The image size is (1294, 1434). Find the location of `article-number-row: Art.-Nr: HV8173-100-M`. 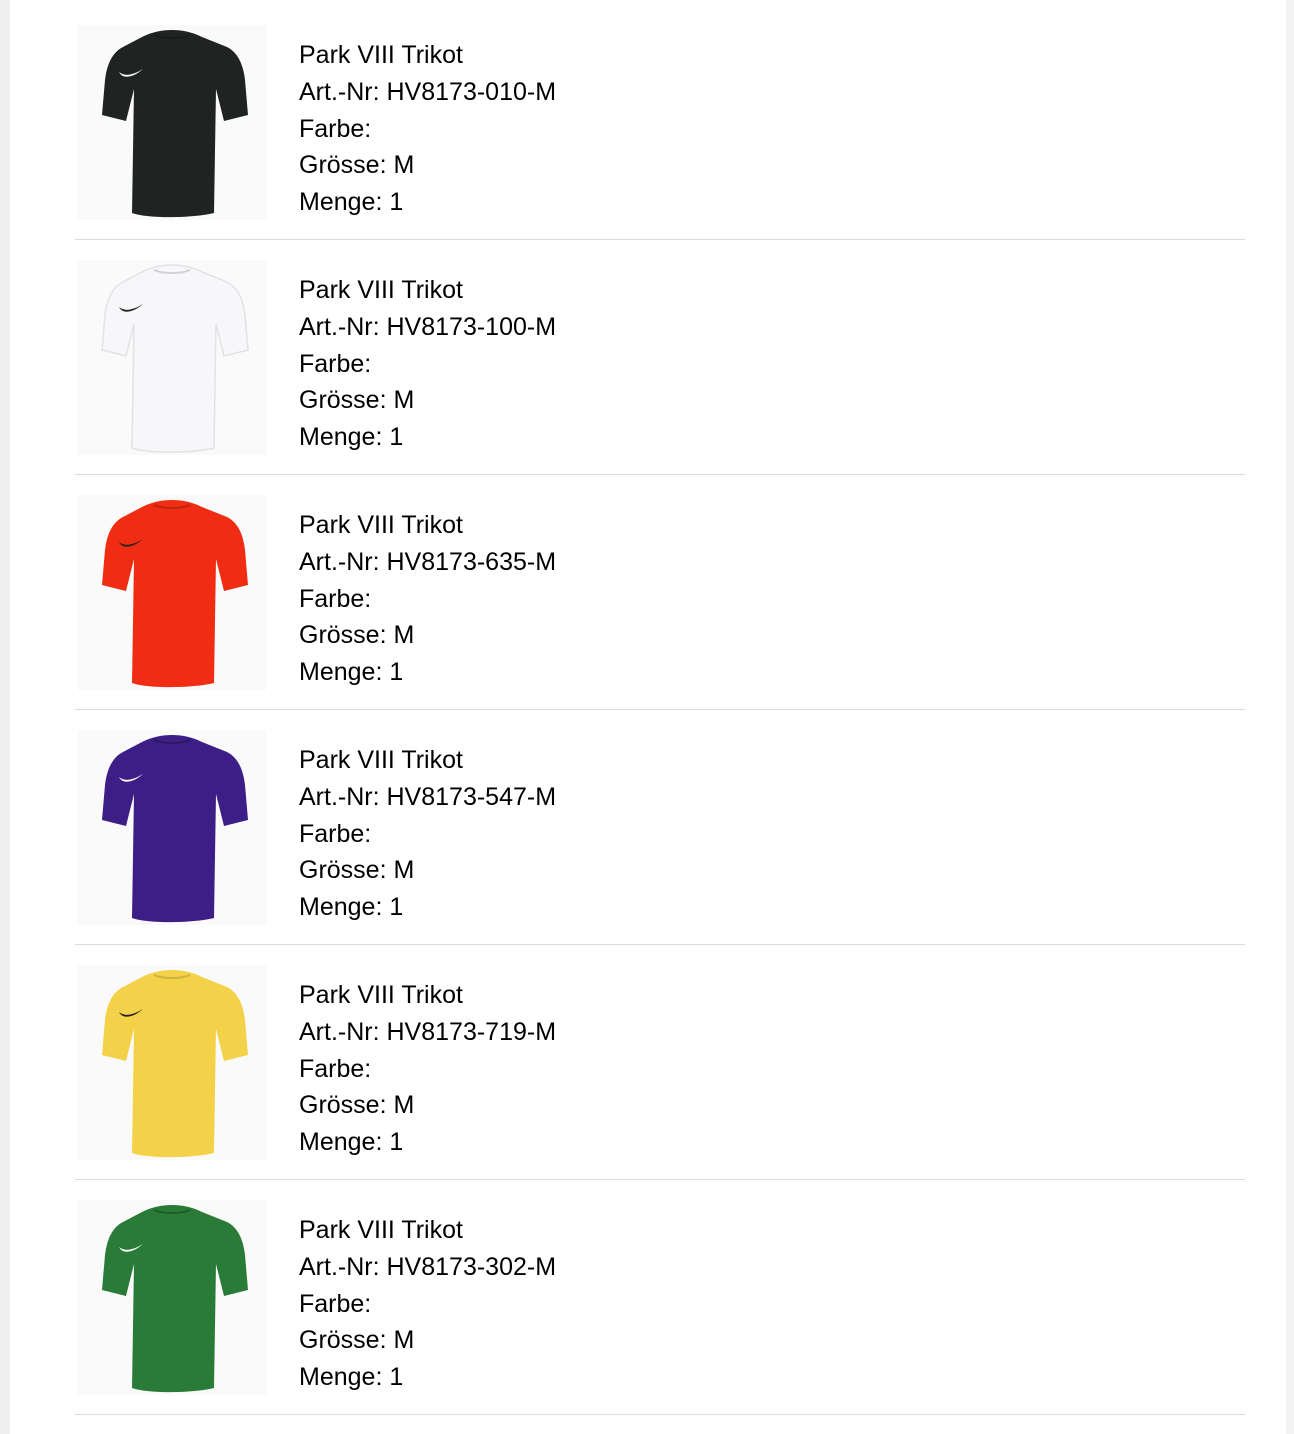

article-number-row: Art.-Nr: HV8173-100-M is located at coordinates (427, 327).